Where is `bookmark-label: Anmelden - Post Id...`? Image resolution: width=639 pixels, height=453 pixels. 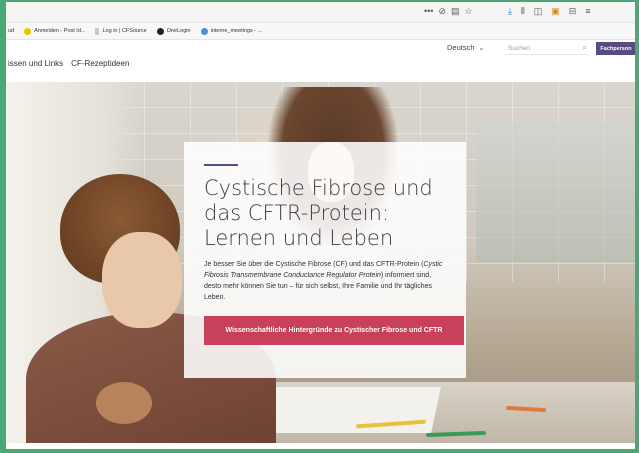
bookmark-label: Anmelden - Post Id... is located at coordinates (60, 31).